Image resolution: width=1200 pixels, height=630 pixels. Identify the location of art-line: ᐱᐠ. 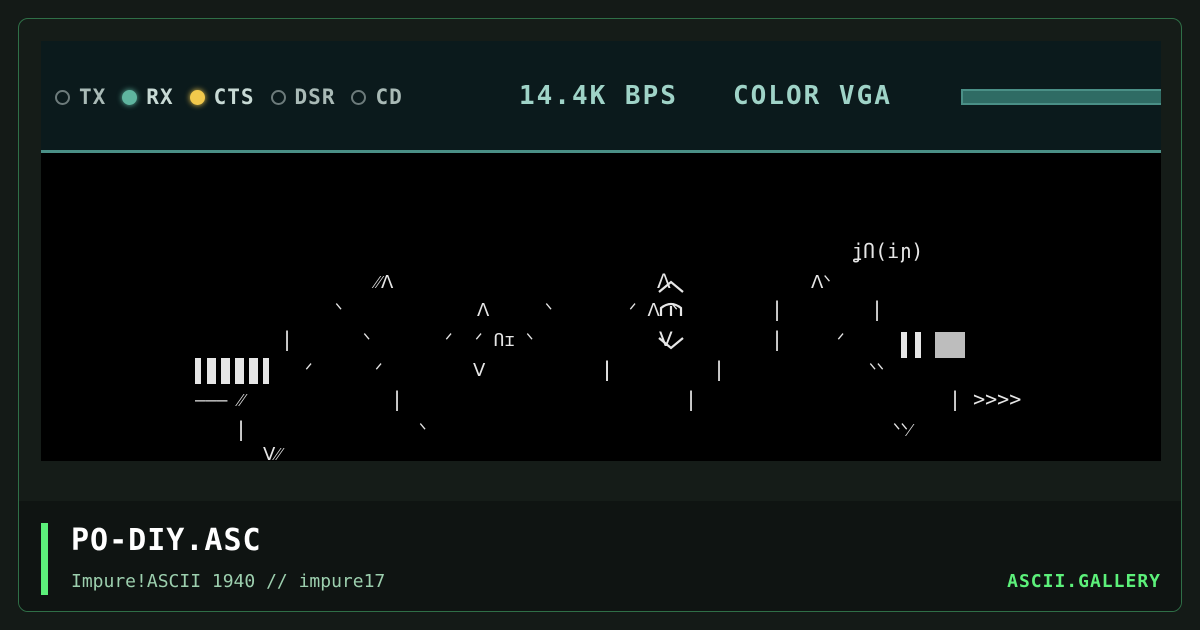
(821, 282).